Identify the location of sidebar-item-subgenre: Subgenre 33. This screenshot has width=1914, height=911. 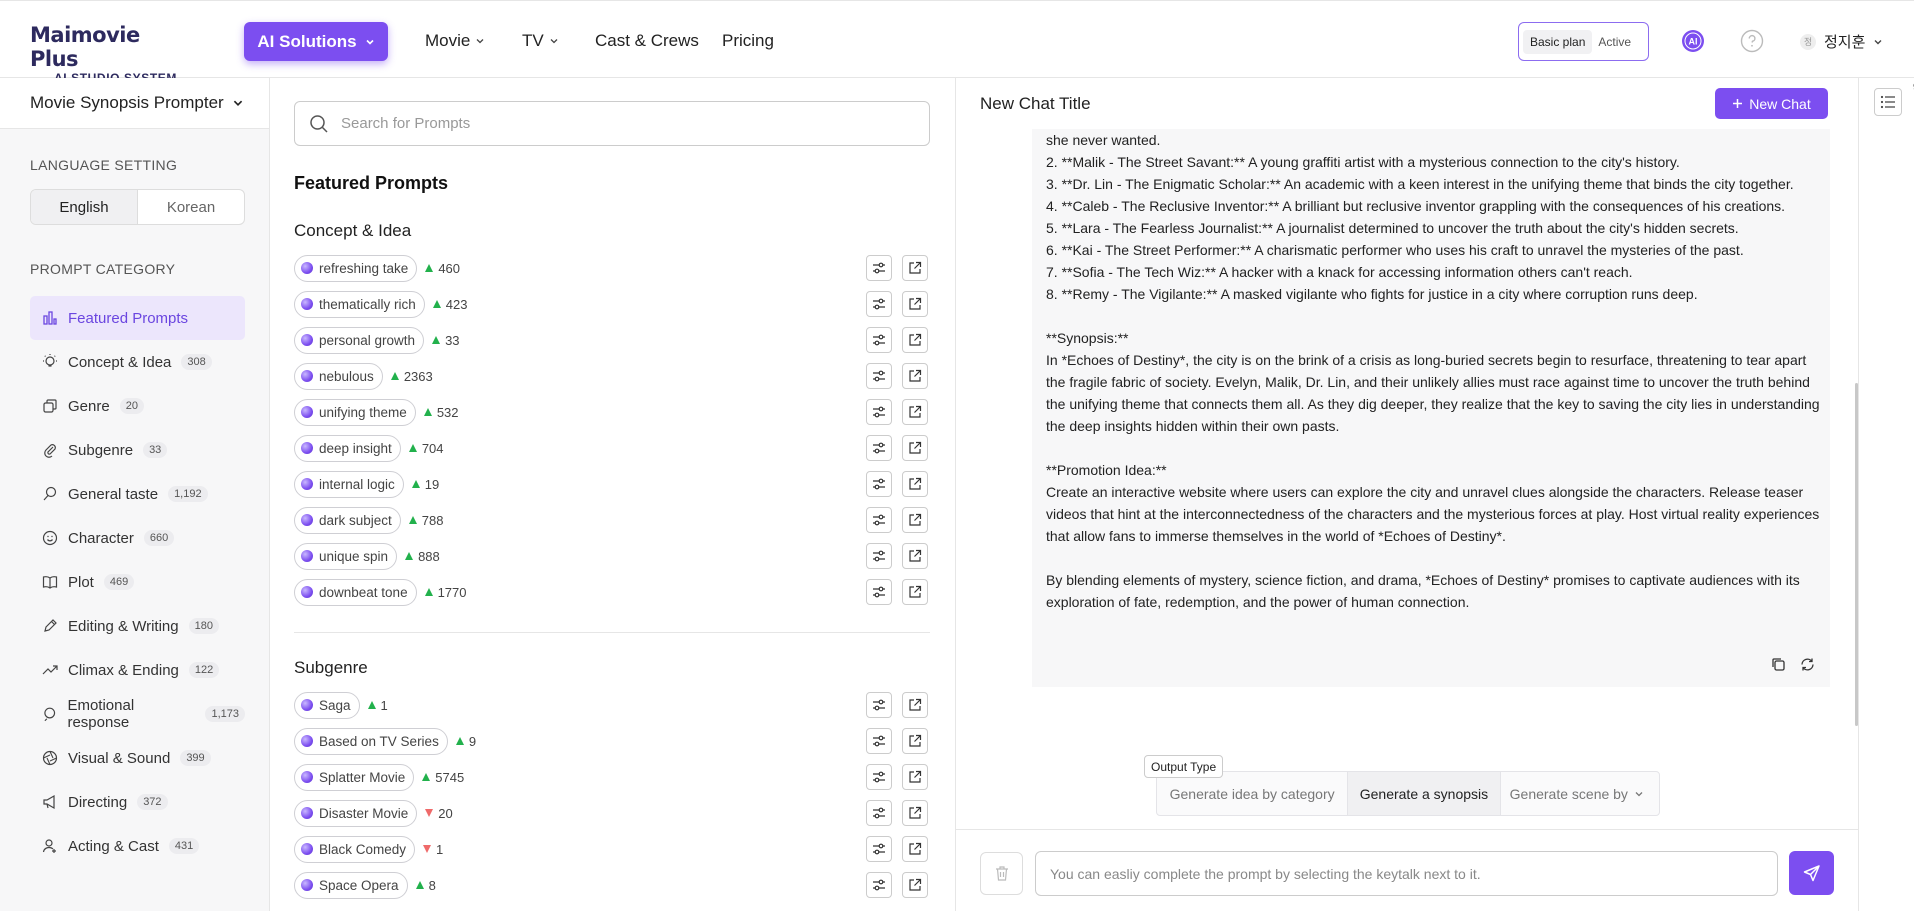
(137, 450).